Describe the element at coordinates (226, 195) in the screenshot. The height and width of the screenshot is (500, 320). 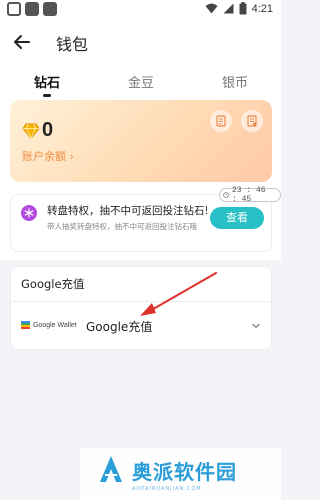
I see `clock-icon` at that location.